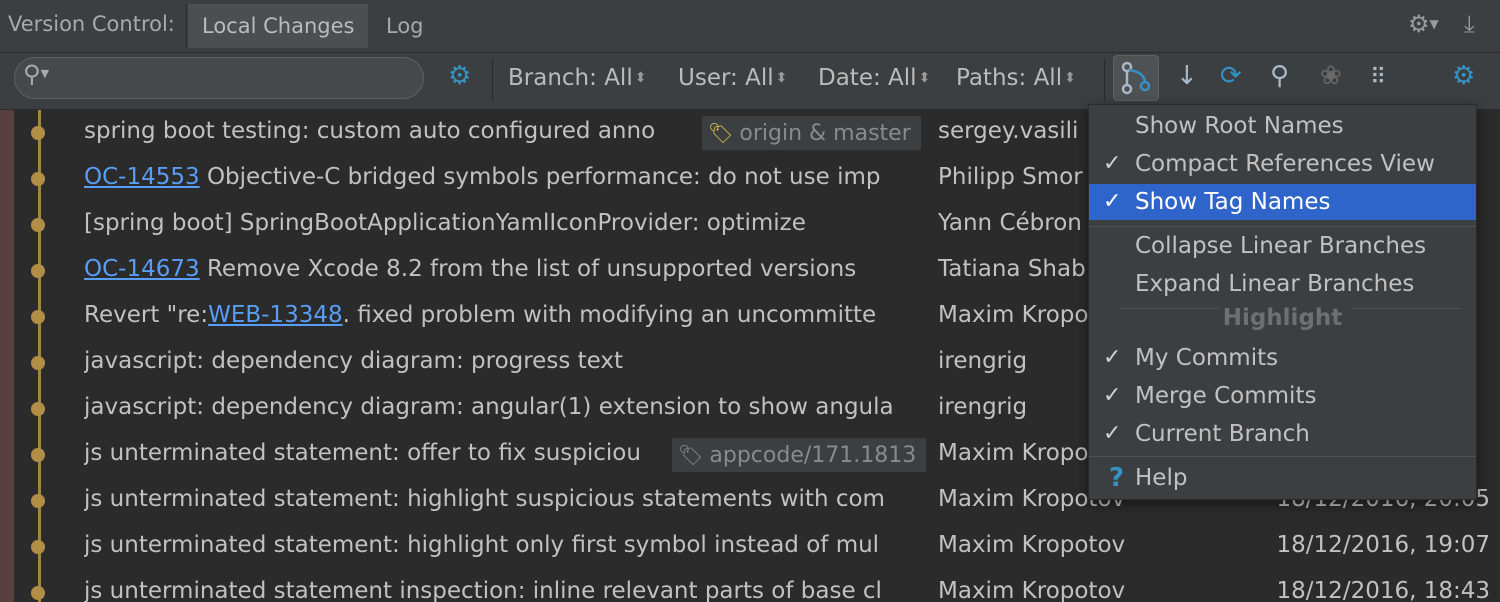 The image size is (1500, 602). What do you see at coordinates (278, 26) in the screenshot?
I see `tab-local-changes: Local Changes` at bounding box center [278, 26].